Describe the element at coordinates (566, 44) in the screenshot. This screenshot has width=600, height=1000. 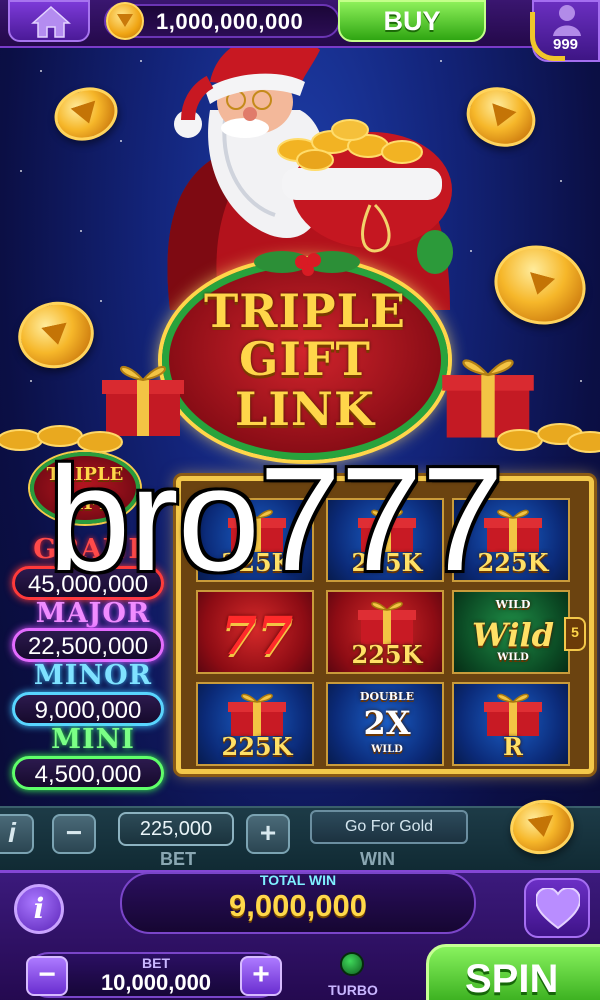
I see `player-level: 999` at that location.